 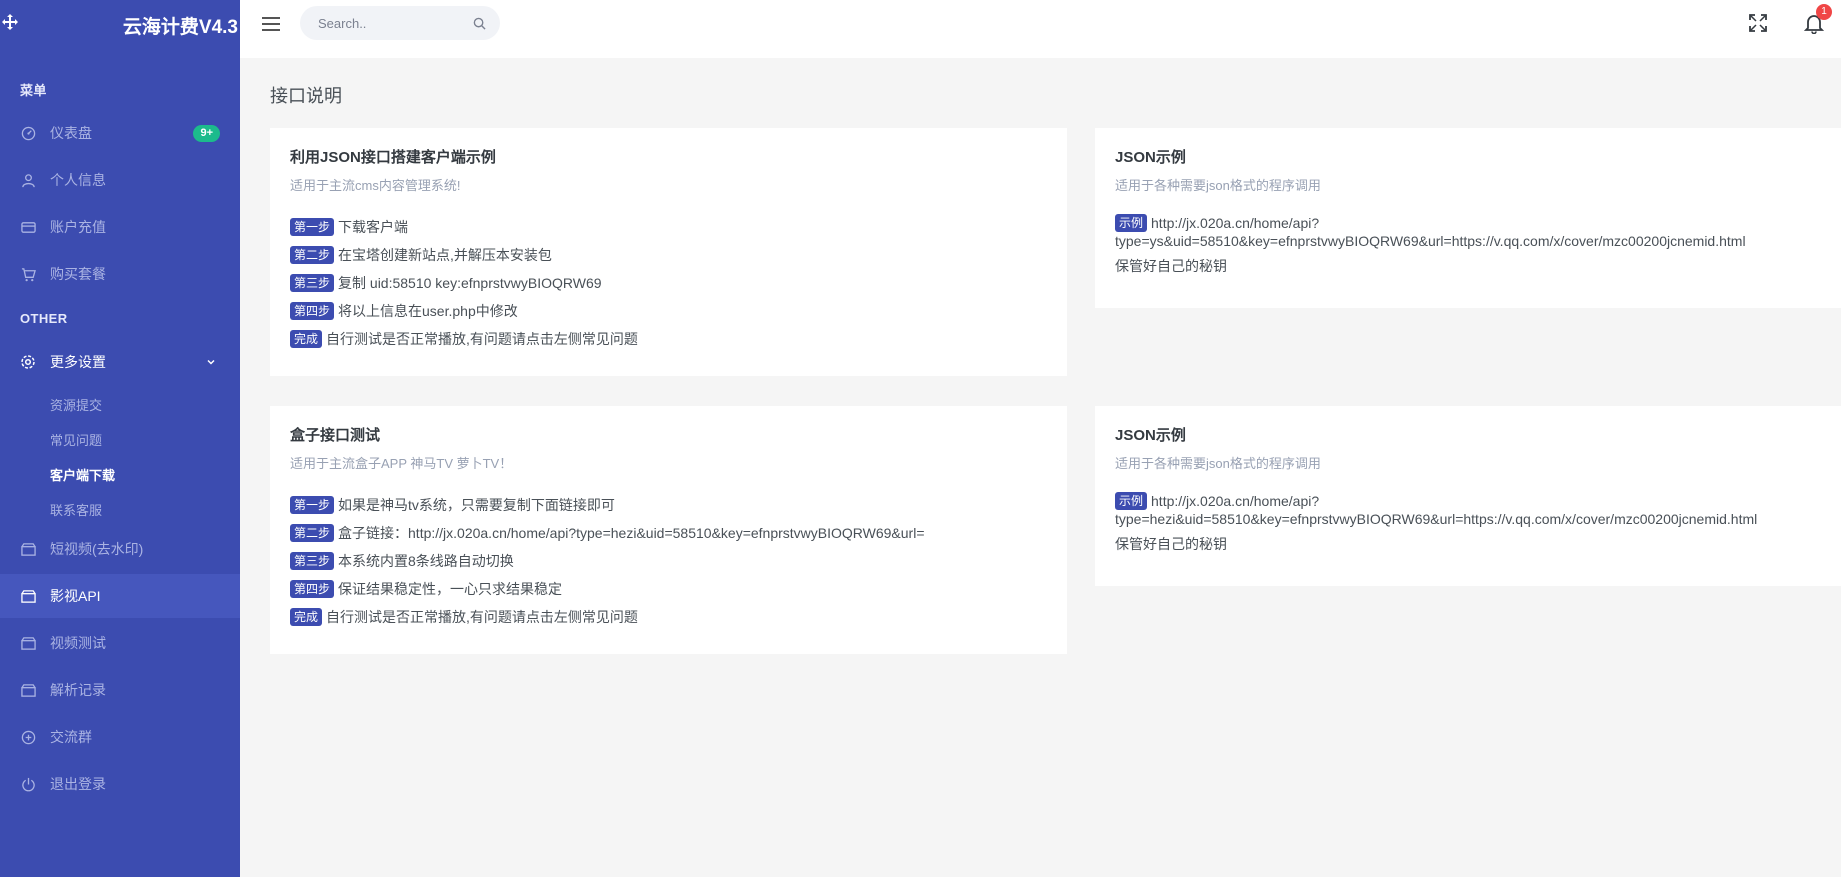 What do you see at coordinates (428, 311) in the screenshot?
I see `step-text: 将以上信息在user.php中修改` at bounding box center [428, 311].